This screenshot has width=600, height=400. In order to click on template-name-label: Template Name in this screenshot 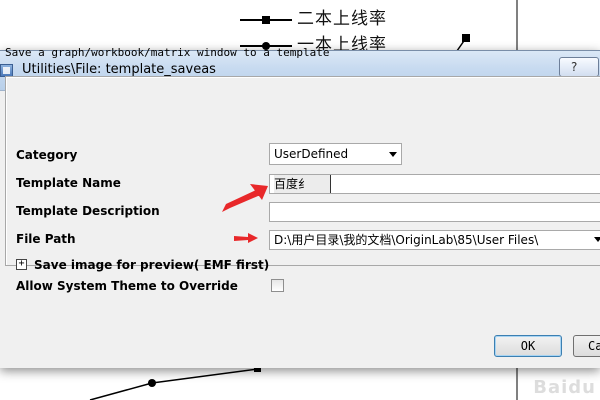, I will do `click(68, 183)`.